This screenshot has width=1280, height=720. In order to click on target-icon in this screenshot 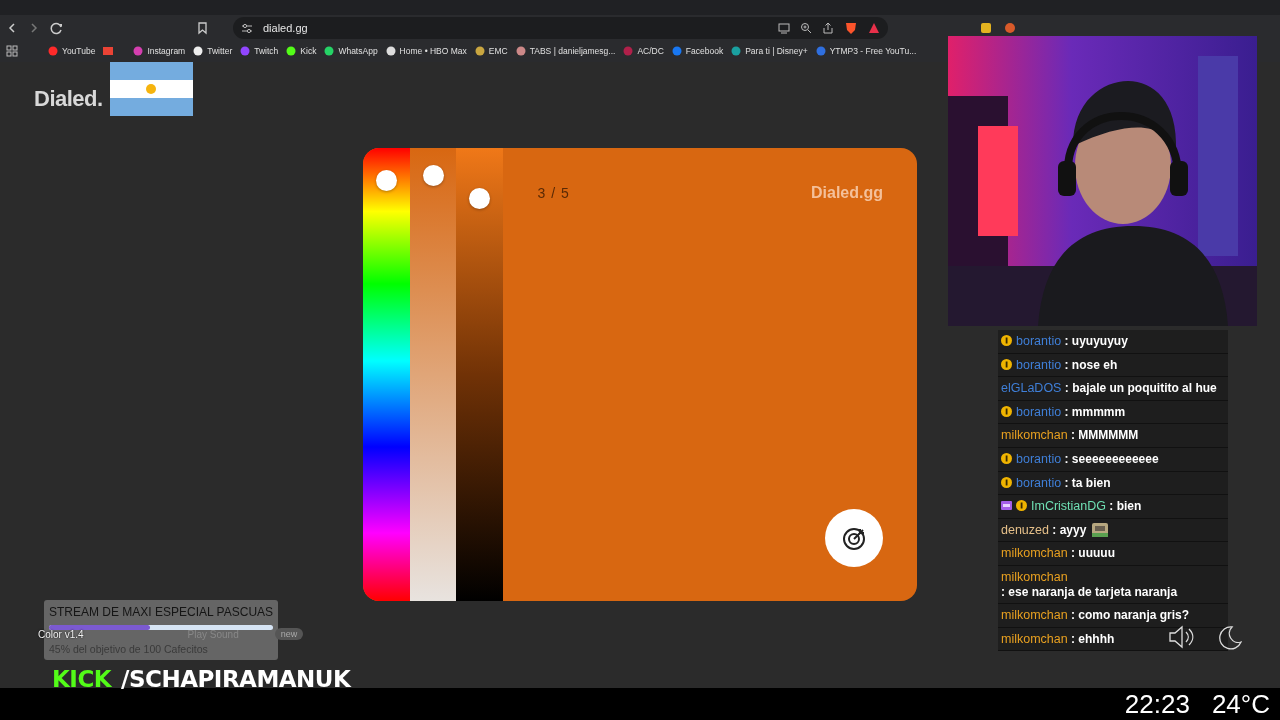, I will do `click(854, 538)`.